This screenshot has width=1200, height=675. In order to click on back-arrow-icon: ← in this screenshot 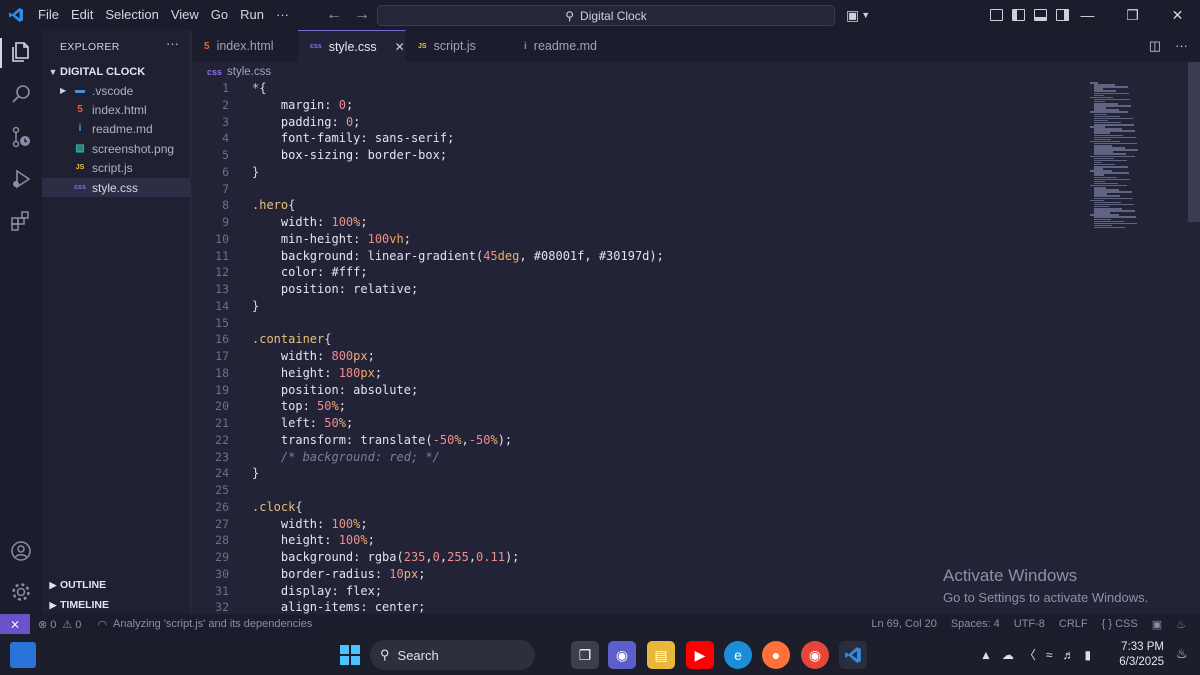, I will do `click(334, 15)`.